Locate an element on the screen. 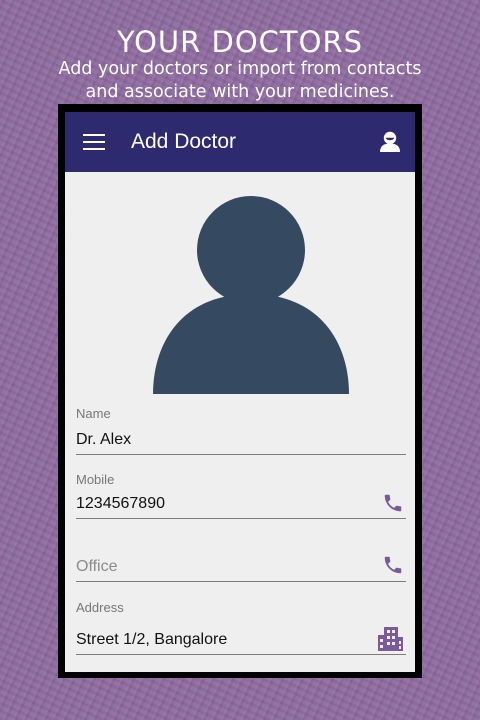 This screenshot has height=720, width=480. office-phone-icon is located at coordinates (393, 565).